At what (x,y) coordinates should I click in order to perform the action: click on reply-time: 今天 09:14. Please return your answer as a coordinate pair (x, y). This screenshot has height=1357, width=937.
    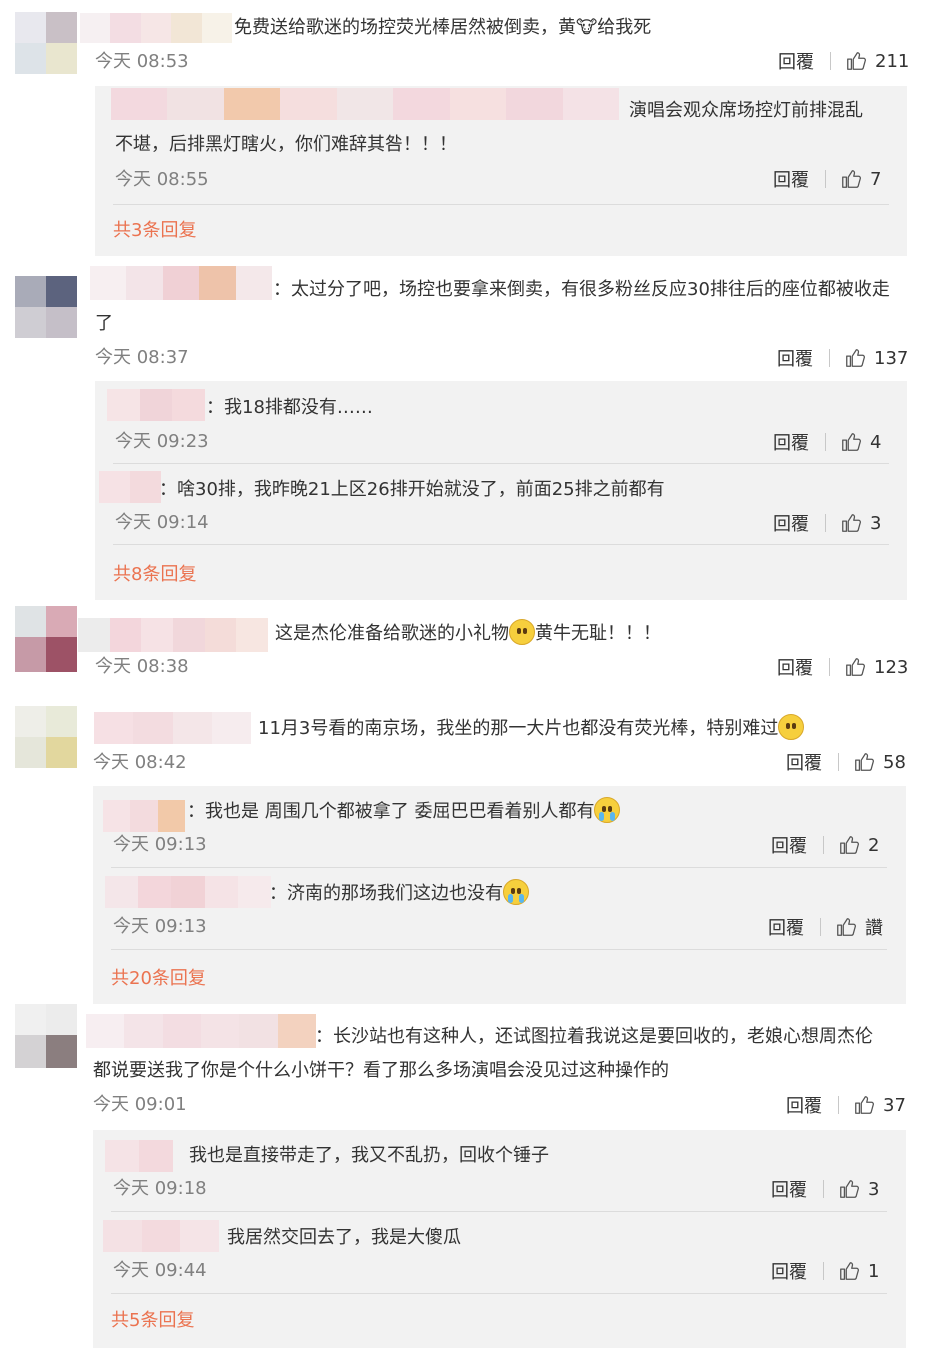
    Looking at the image, I should click on (162, 522).